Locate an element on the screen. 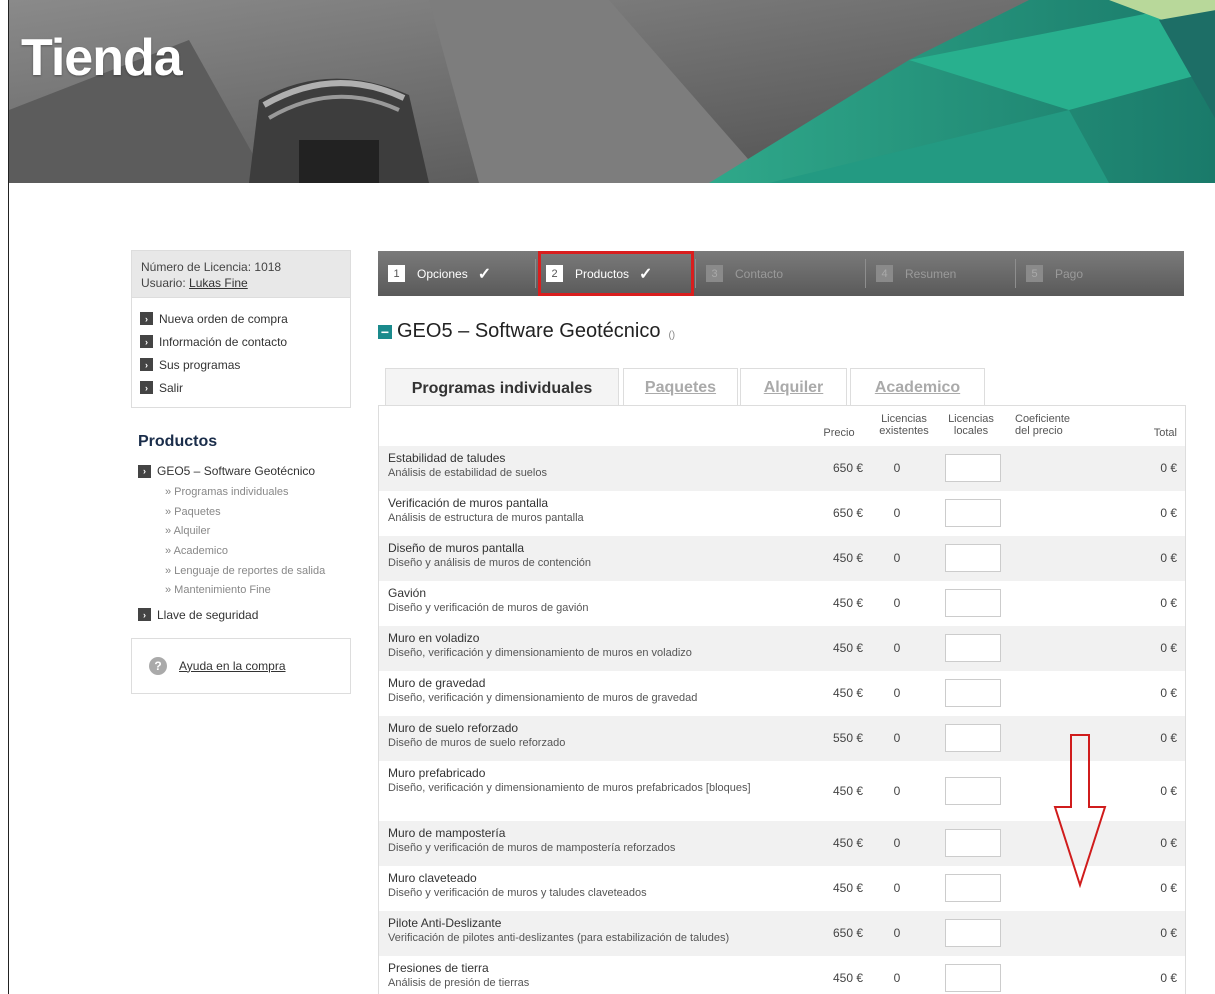 Image resolution: width=1215 pixels, height=994 pixels. product-geo5: › GEO5 – Software Geotécnico is located at coordinates (244, 471).